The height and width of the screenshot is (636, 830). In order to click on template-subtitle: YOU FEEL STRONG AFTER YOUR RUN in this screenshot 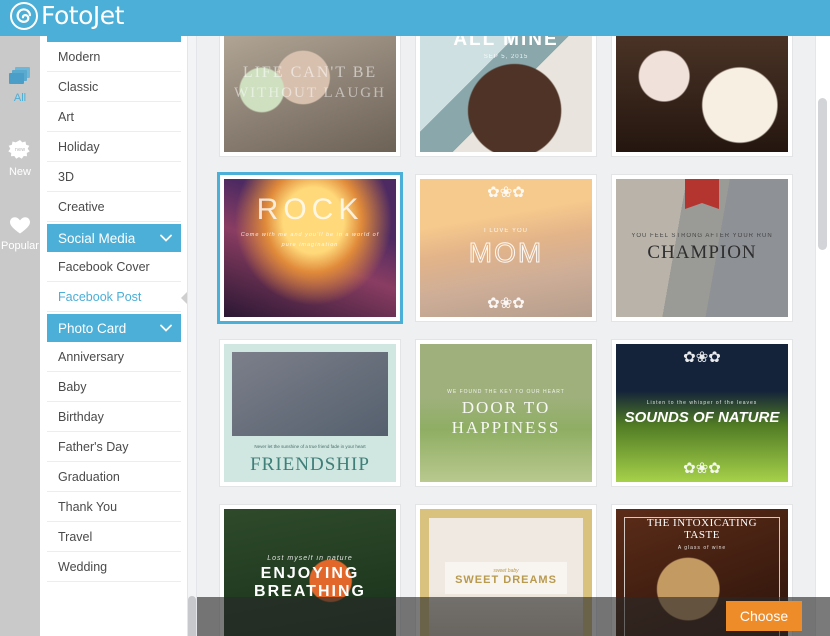, I will do `click(702, 235)`.